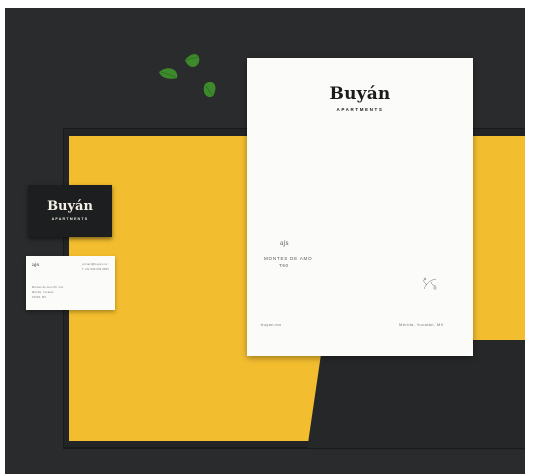 This screenshot has width=535, height=476. Describe the element at coordinates (416, 395) in the screenshot. I see `folder-pocket-flap` at that location.